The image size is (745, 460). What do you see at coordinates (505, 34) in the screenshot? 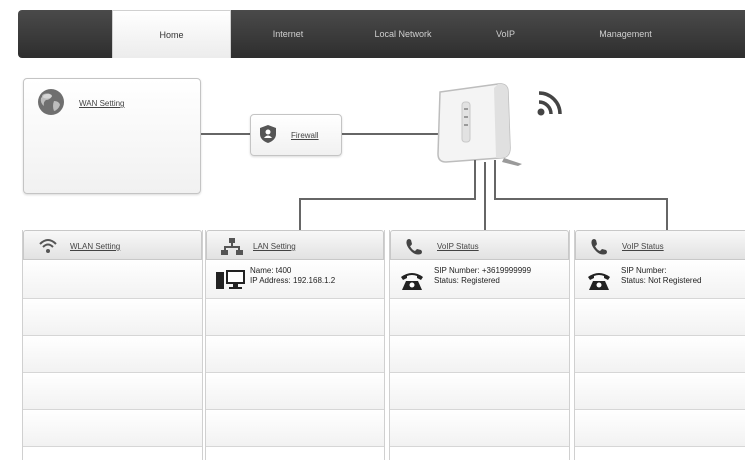
I see `tab-voip: VoIP` at bounding box center [505, 34].